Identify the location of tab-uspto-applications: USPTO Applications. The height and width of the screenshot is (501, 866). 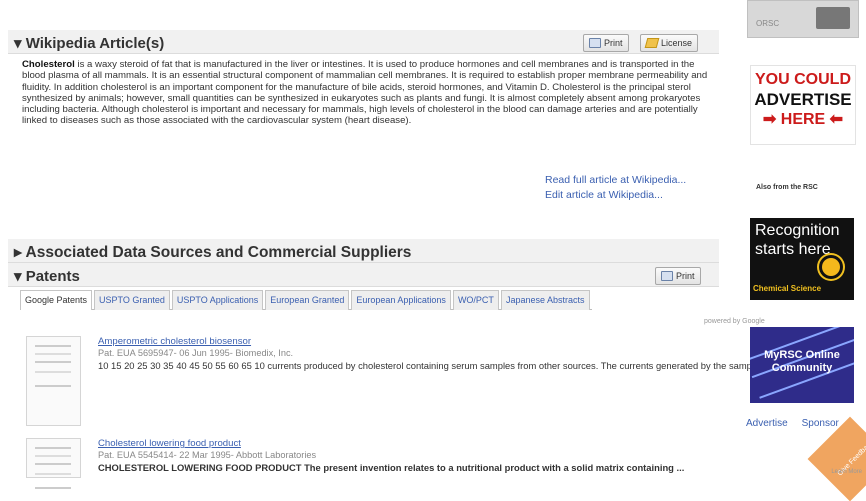
(217, 300).